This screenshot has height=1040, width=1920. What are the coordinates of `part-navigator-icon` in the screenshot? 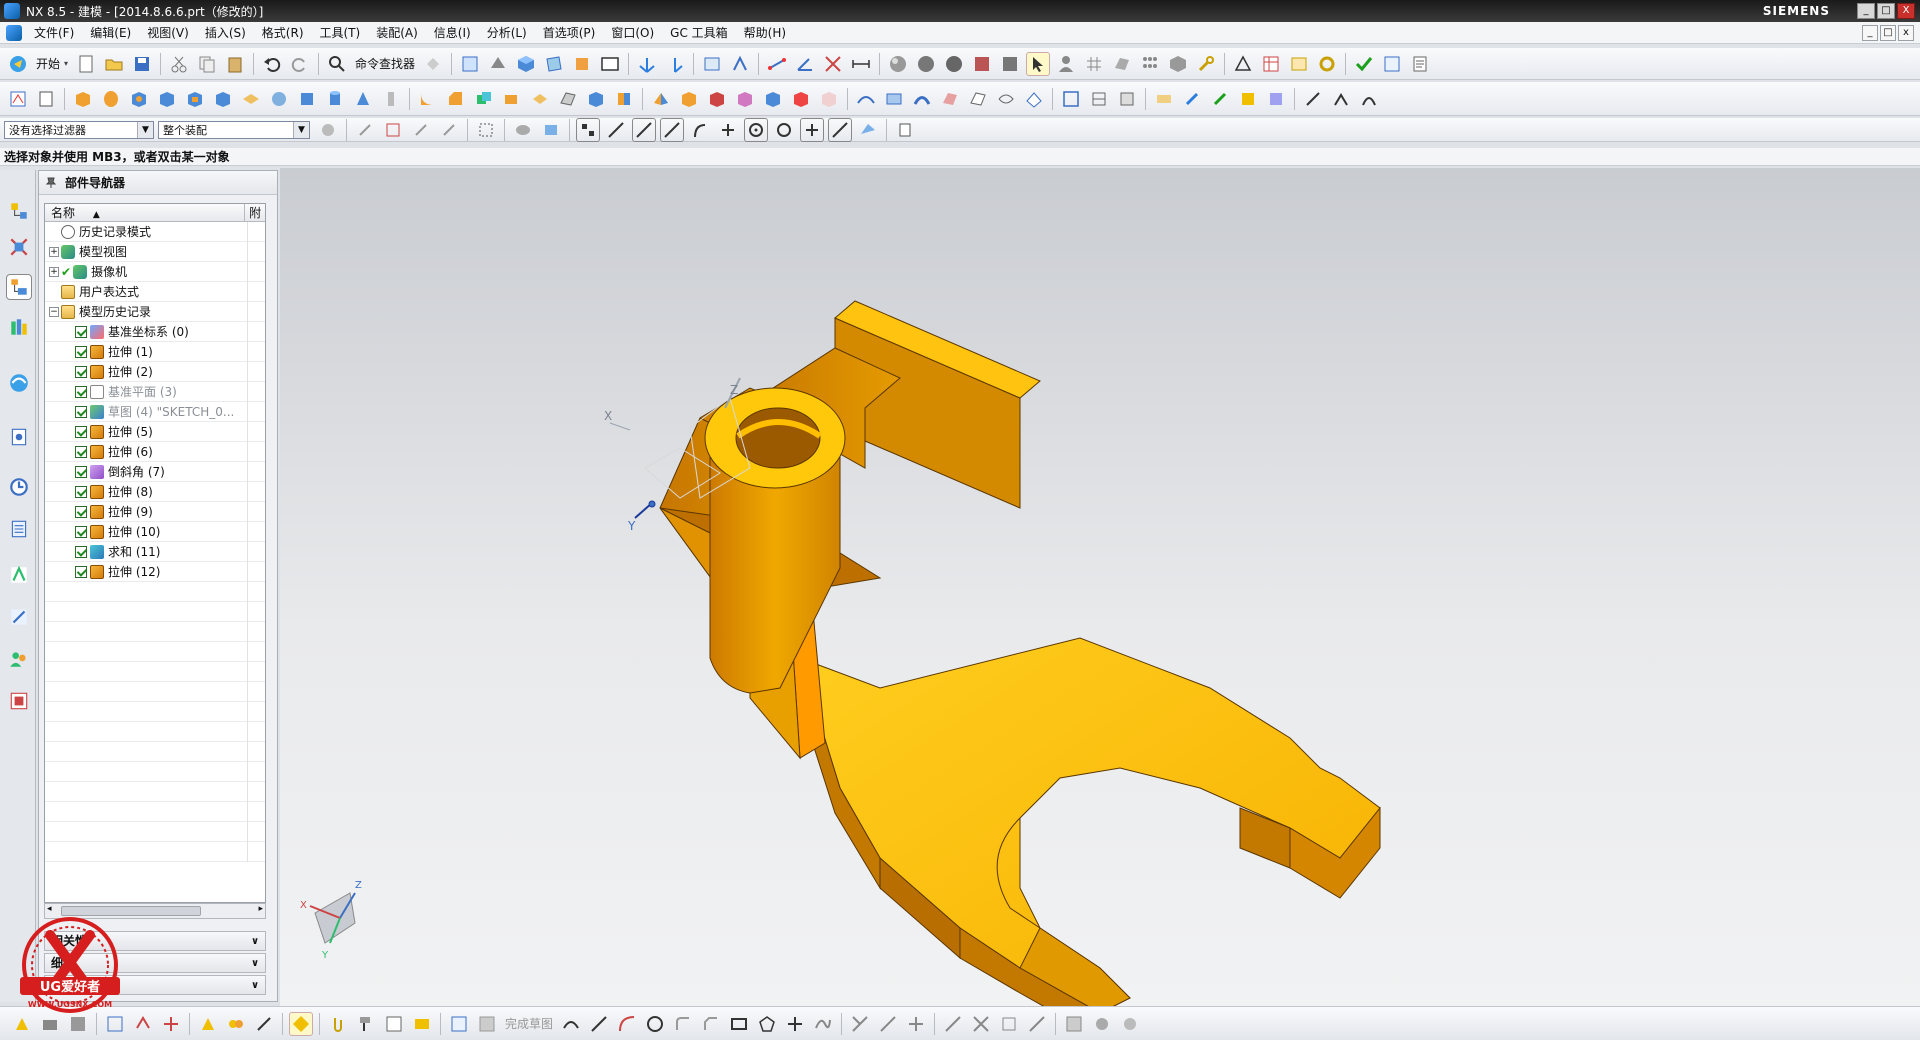 It's located at (19, 287).